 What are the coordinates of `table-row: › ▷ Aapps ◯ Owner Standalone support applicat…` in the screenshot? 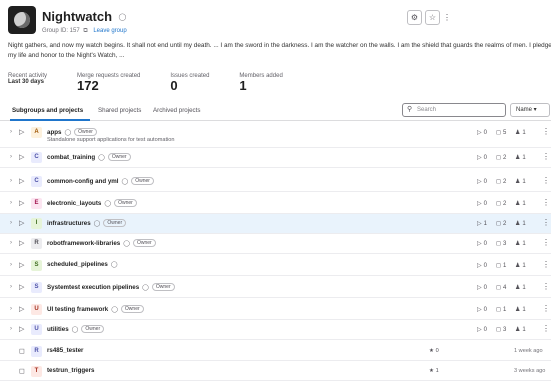 It's located at (275, 136).